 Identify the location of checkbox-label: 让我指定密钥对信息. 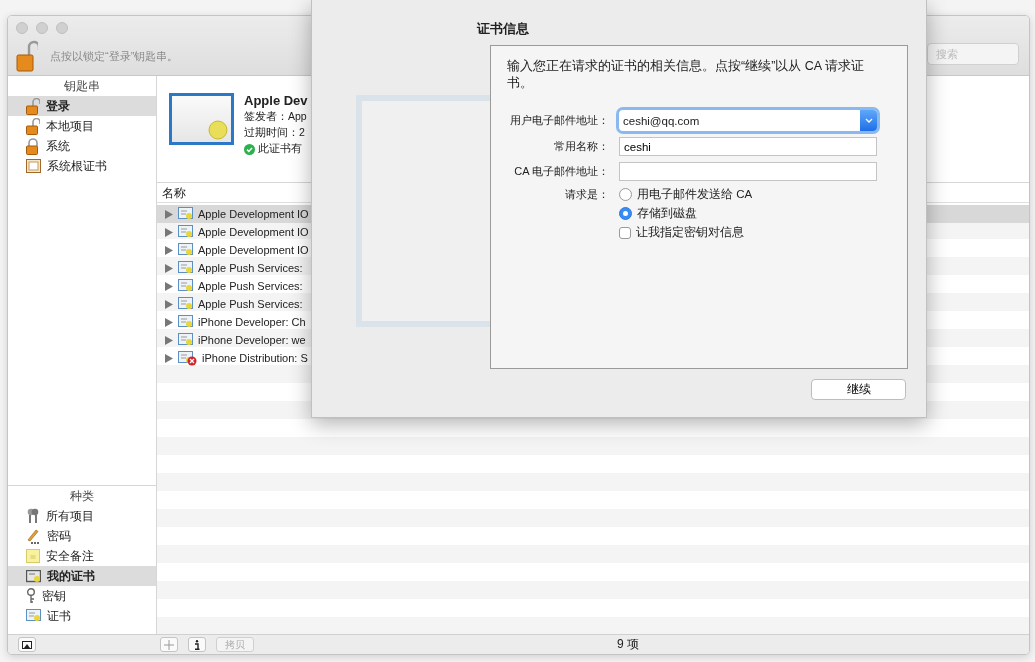
(690, 232).